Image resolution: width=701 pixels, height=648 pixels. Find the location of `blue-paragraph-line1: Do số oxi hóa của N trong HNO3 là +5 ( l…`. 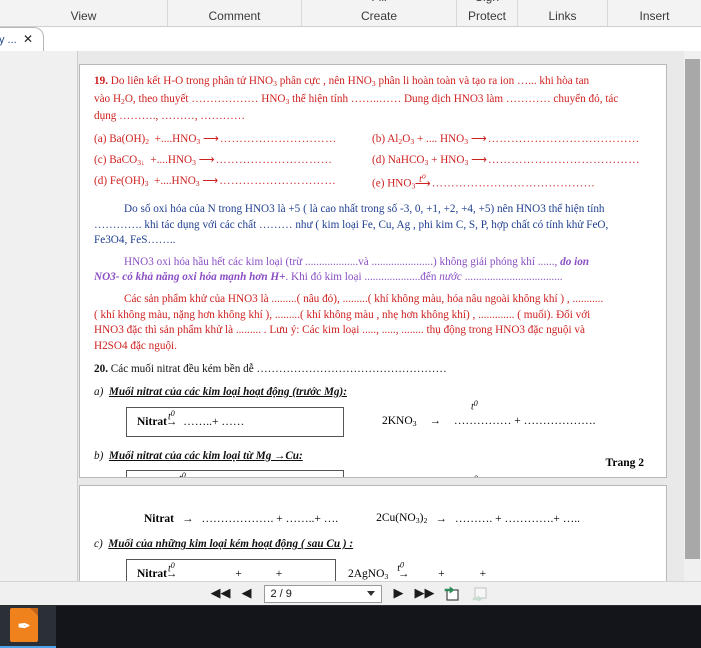

blue-paragraph-line1: Do số oxi hóa của N trong HNO3 là +5 ( l… is located at coordinates (374, 210).